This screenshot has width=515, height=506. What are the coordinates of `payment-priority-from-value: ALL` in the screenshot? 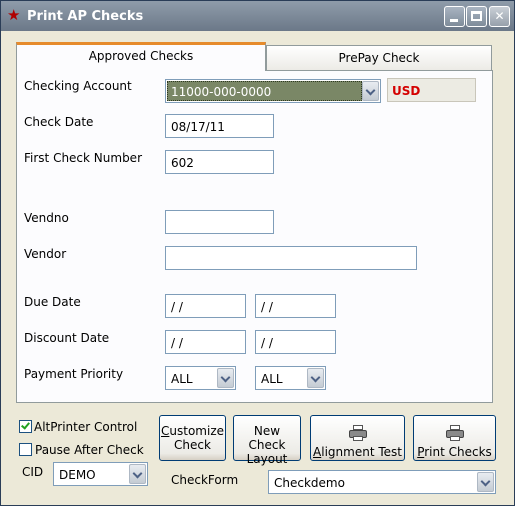 It's located at (182, 379).